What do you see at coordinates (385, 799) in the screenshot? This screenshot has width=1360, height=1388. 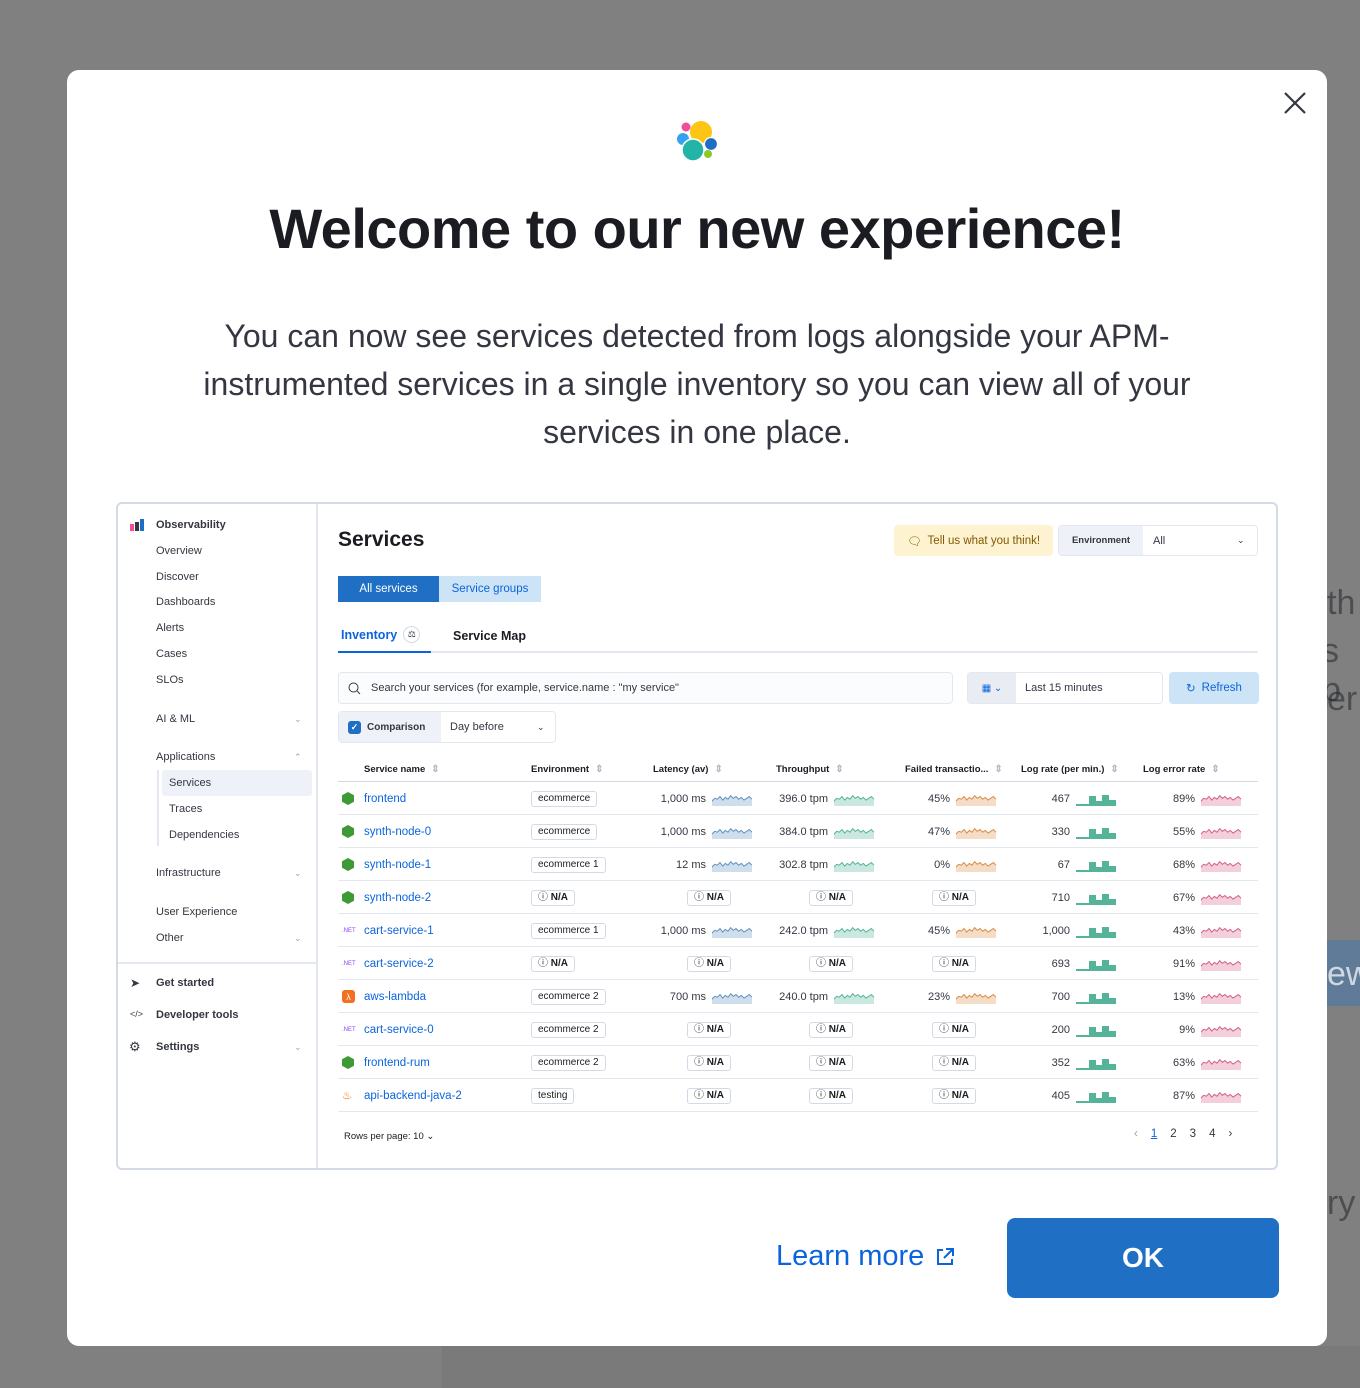 I see `service-name-link: frontend` at bounding box center [385, 799].